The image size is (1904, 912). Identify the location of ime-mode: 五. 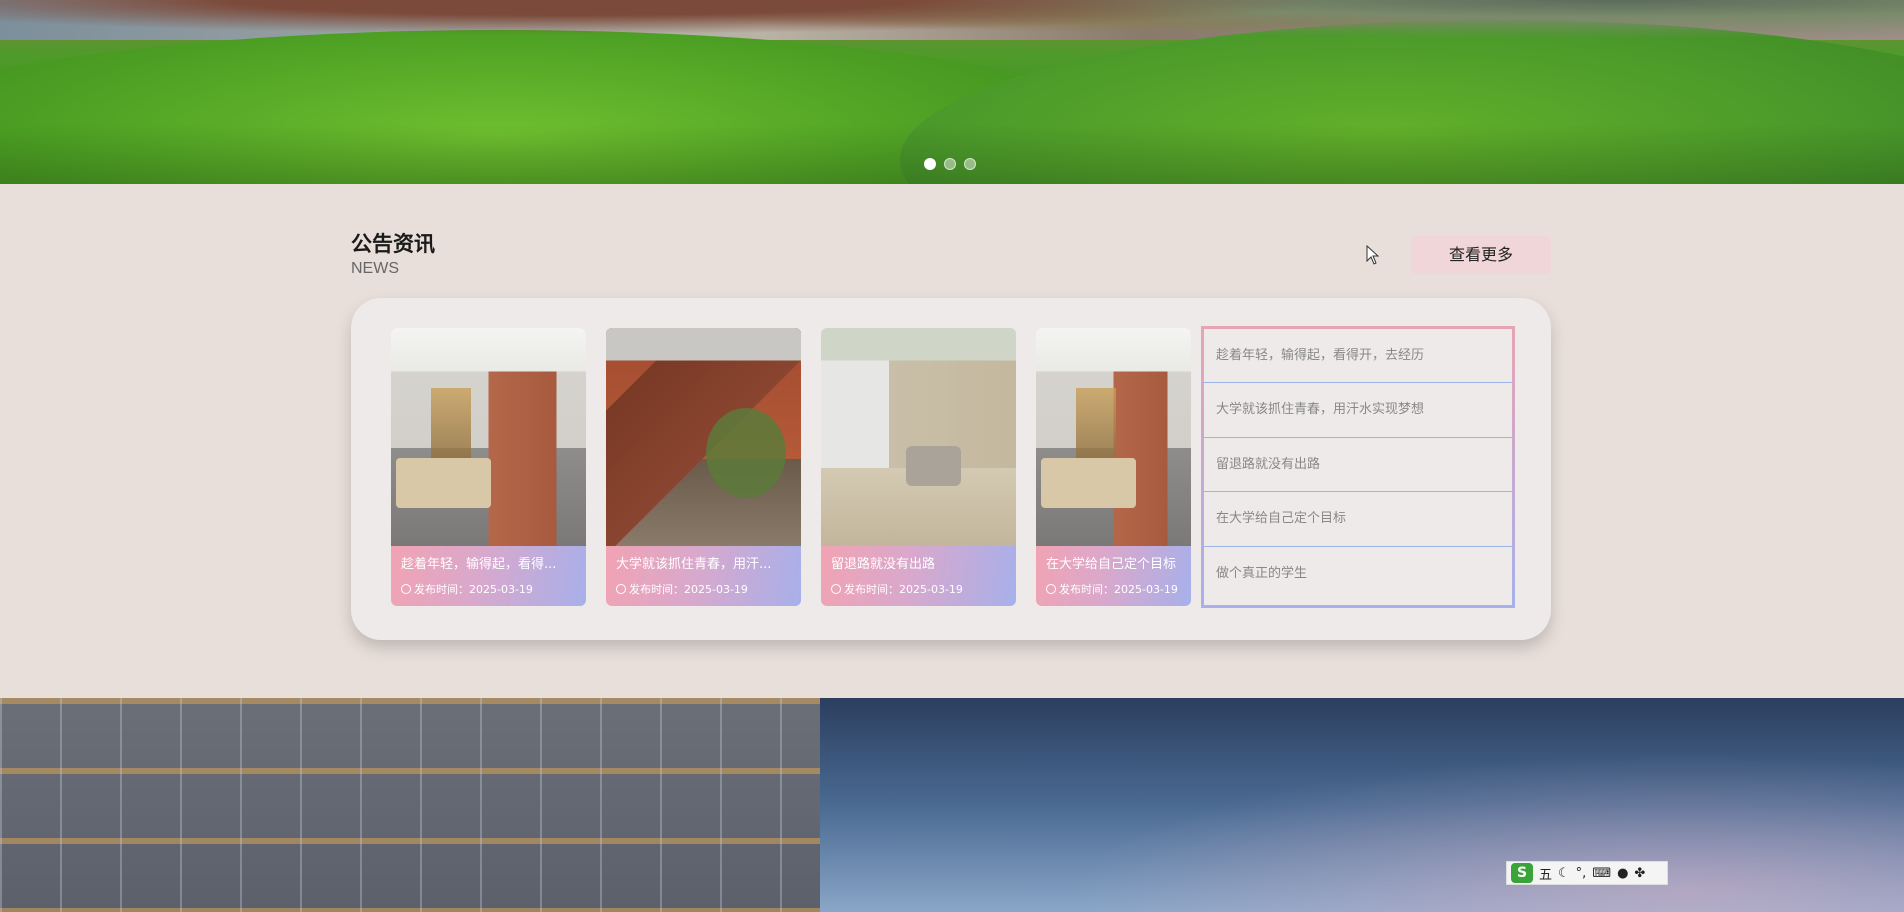
(1545, 873).